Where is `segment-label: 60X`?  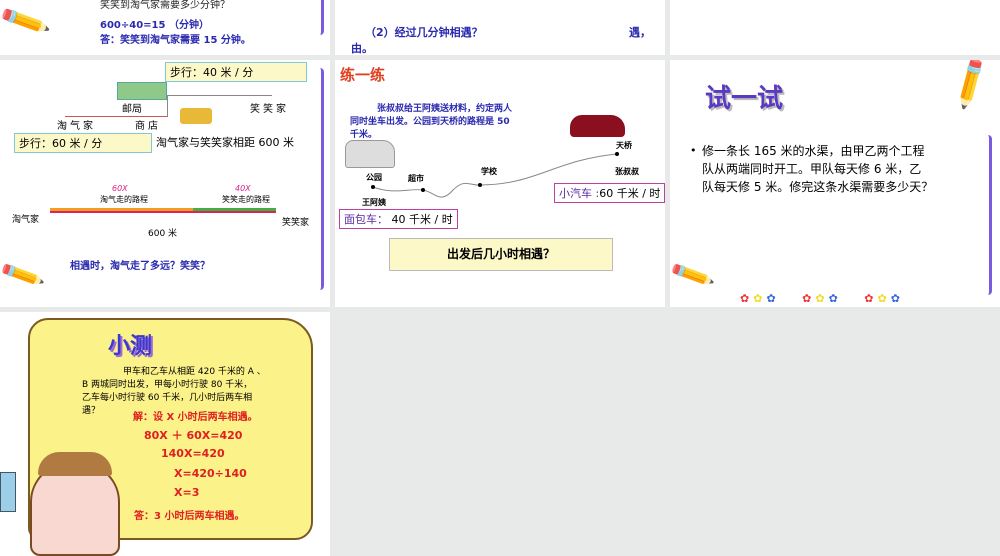
segment-label: 60X is located at coordinates (120, 188).